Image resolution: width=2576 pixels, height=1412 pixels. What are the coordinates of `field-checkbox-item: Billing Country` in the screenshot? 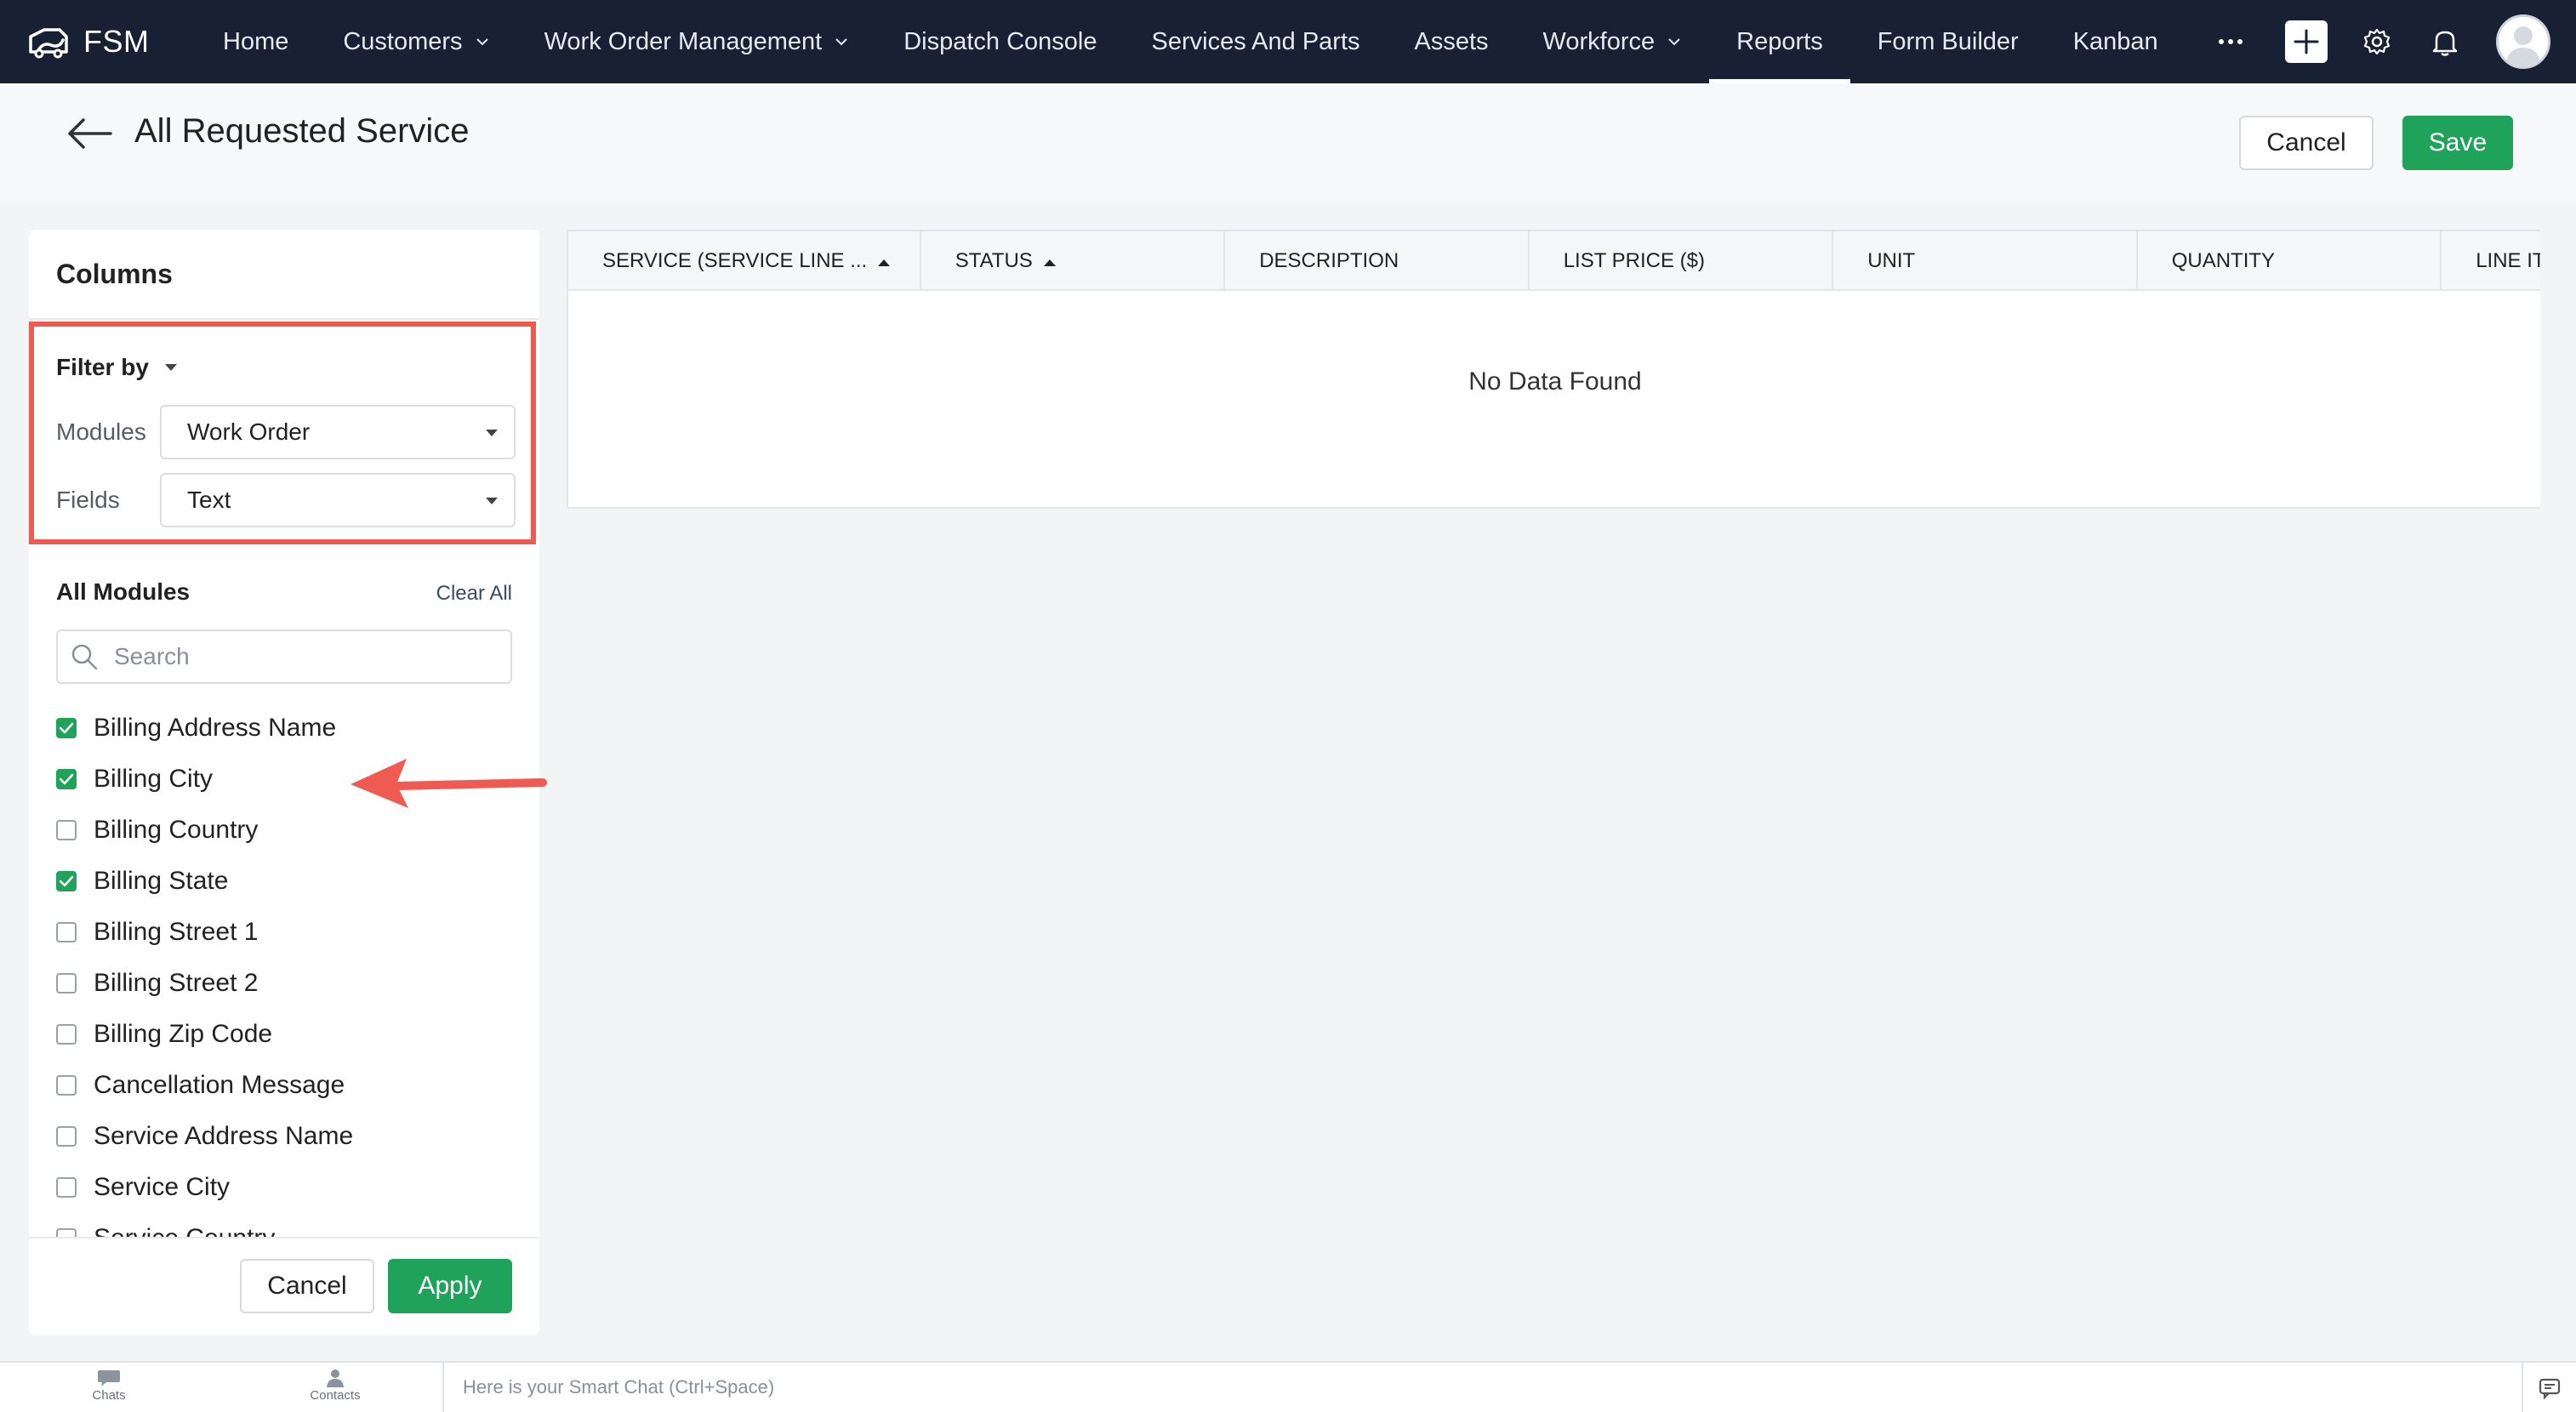 It's located at (286, 831).